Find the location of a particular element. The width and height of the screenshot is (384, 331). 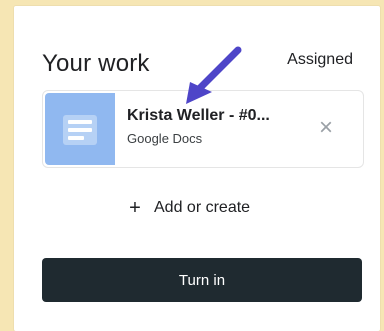

your-work-title: Your work is located at coordinates (96, 63).